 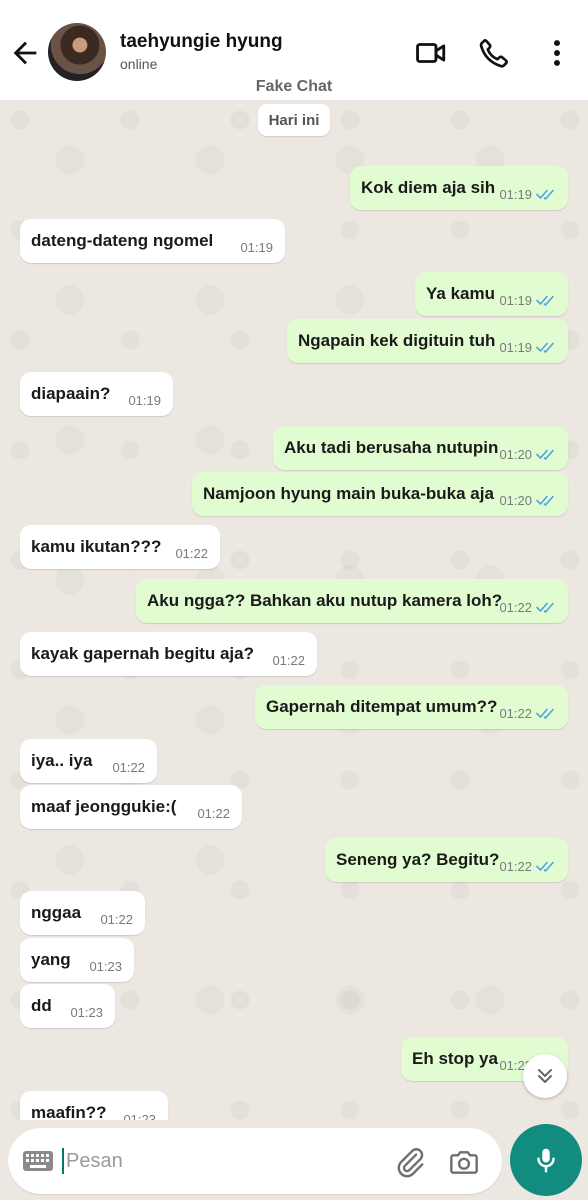 I want to click on message-outgoing: Gapernah ditempat umum?? 01:22, so click(x=411, y=707).